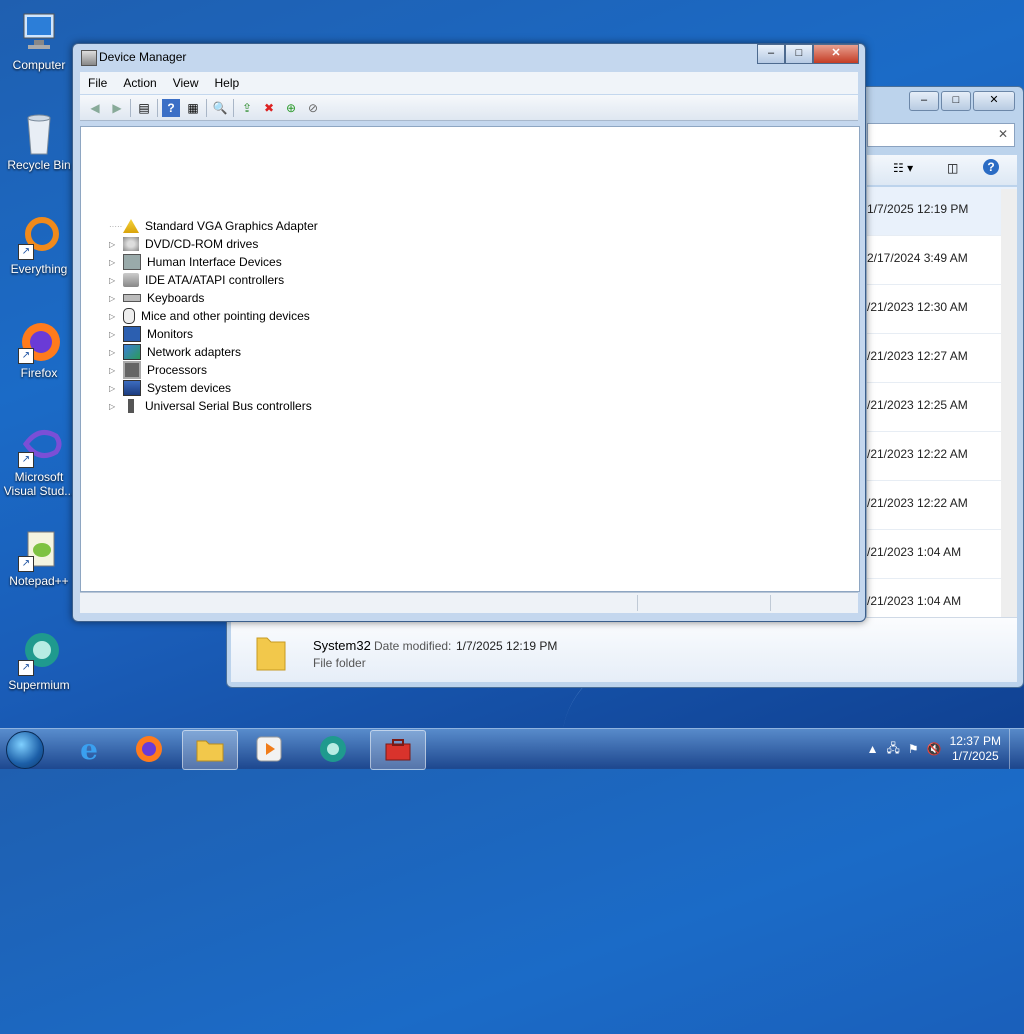  Describe the element at coordinates (143, 57) in the screenshot. I see `window-title: Device Manager` at that location.